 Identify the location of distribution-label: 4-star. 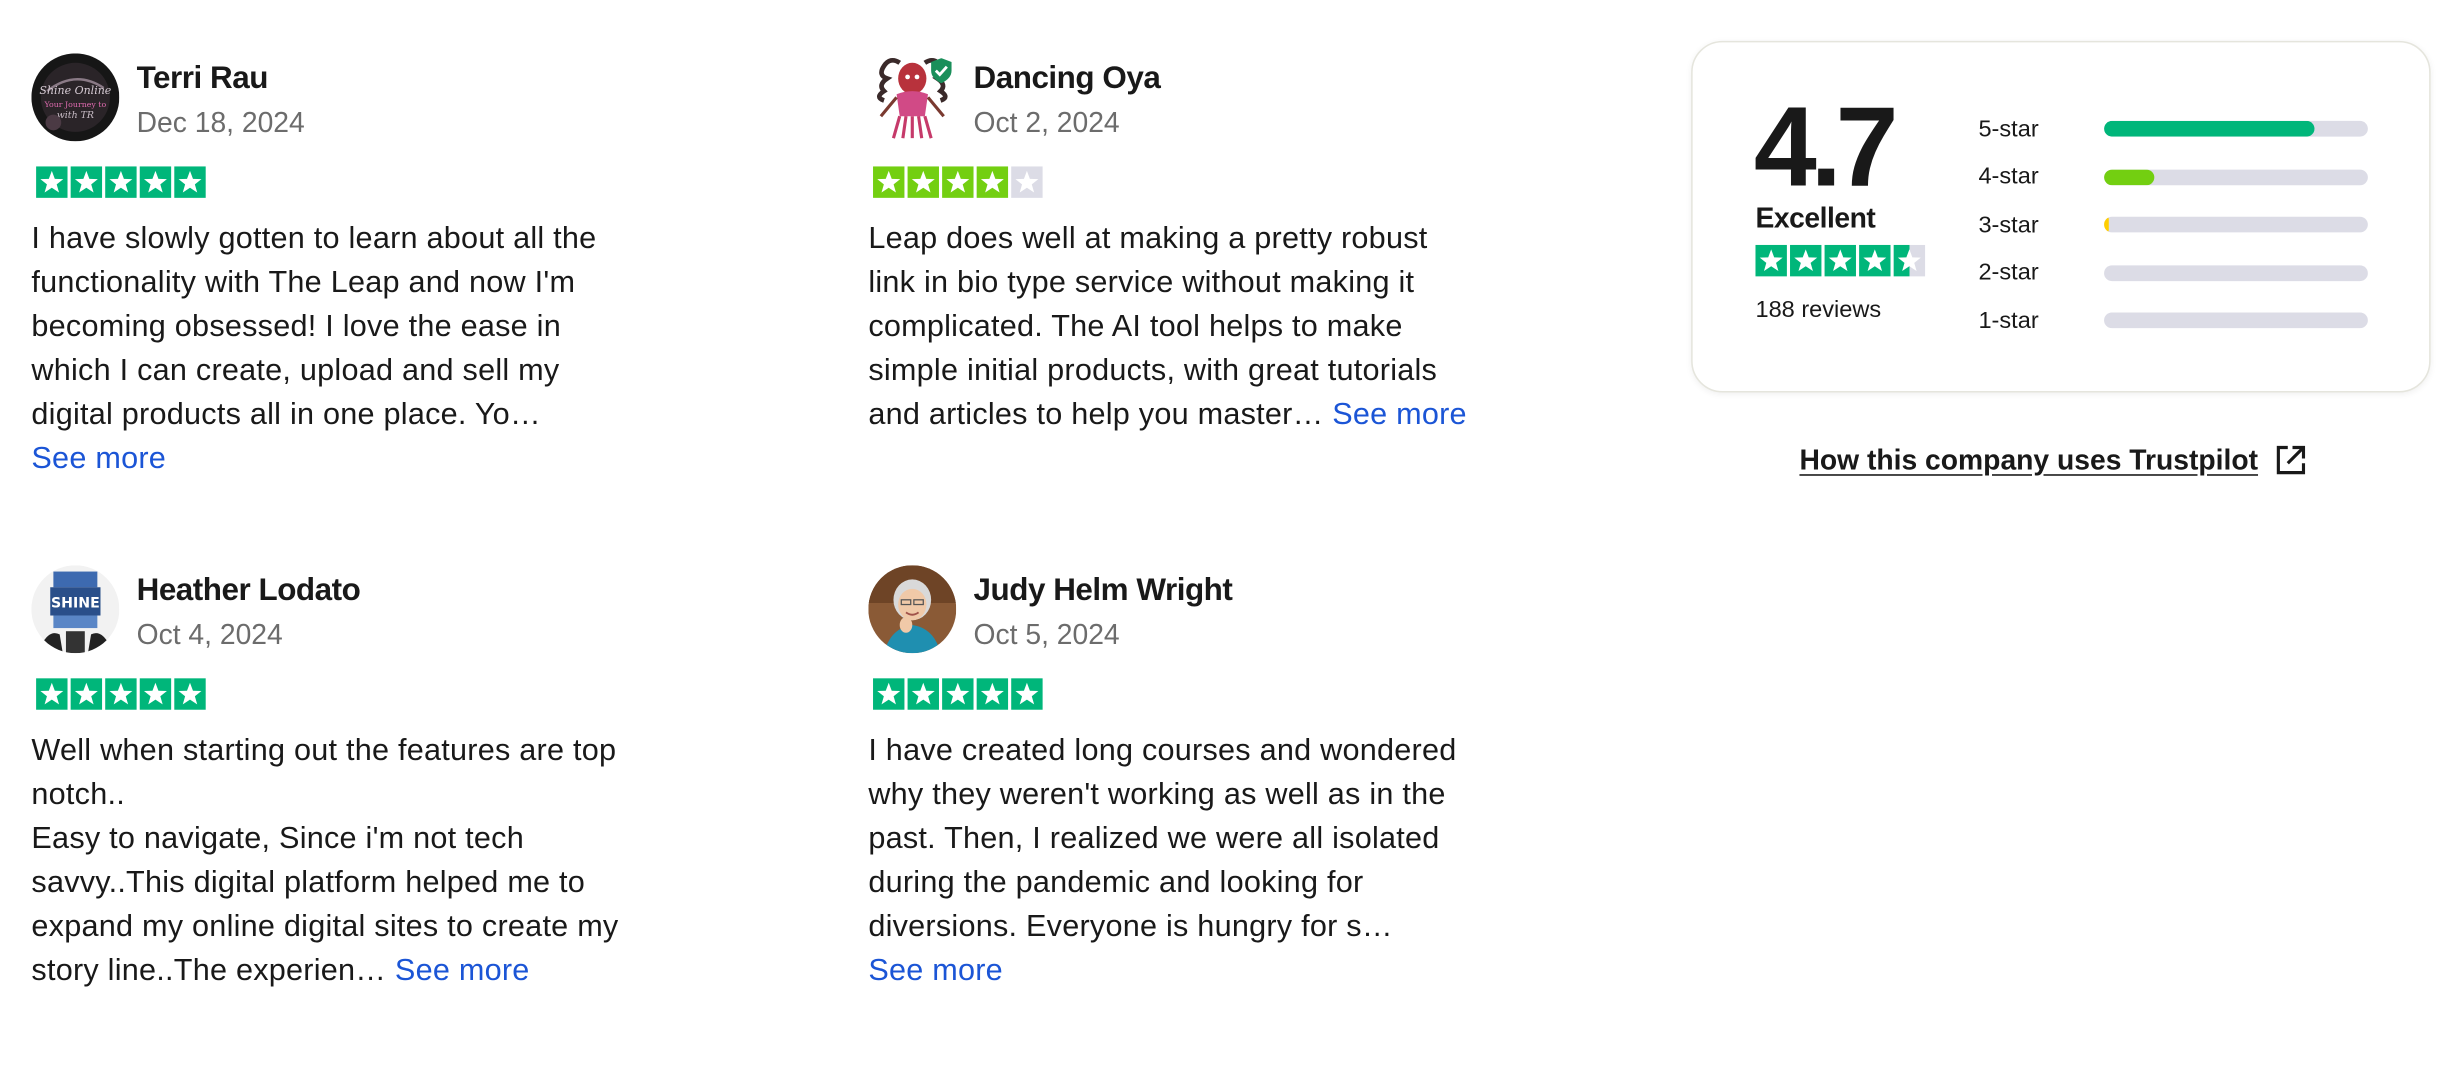
(2008, 177).